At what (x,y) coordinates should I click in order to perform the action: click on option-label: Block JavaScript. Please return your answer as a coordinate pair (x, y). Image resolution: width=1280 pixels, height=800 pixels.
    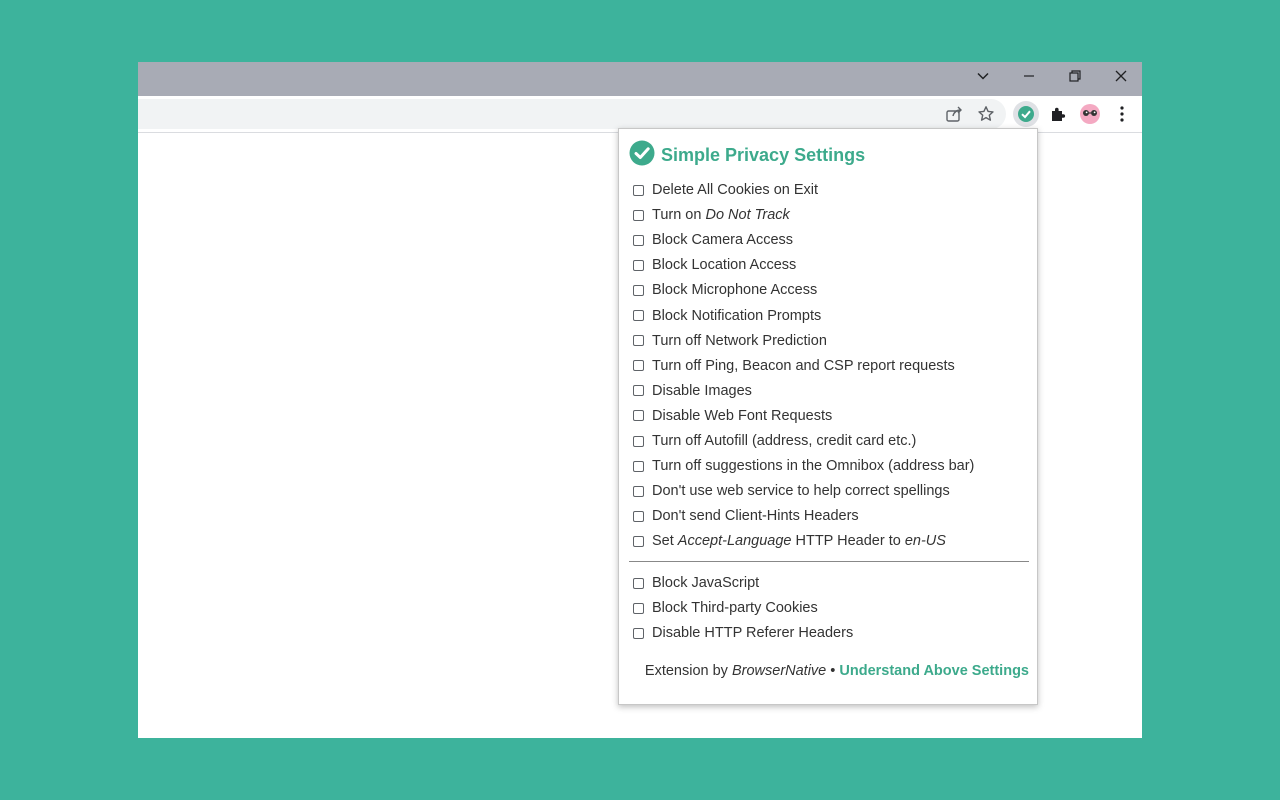
    Looking at the image, I should click on (705, 583).